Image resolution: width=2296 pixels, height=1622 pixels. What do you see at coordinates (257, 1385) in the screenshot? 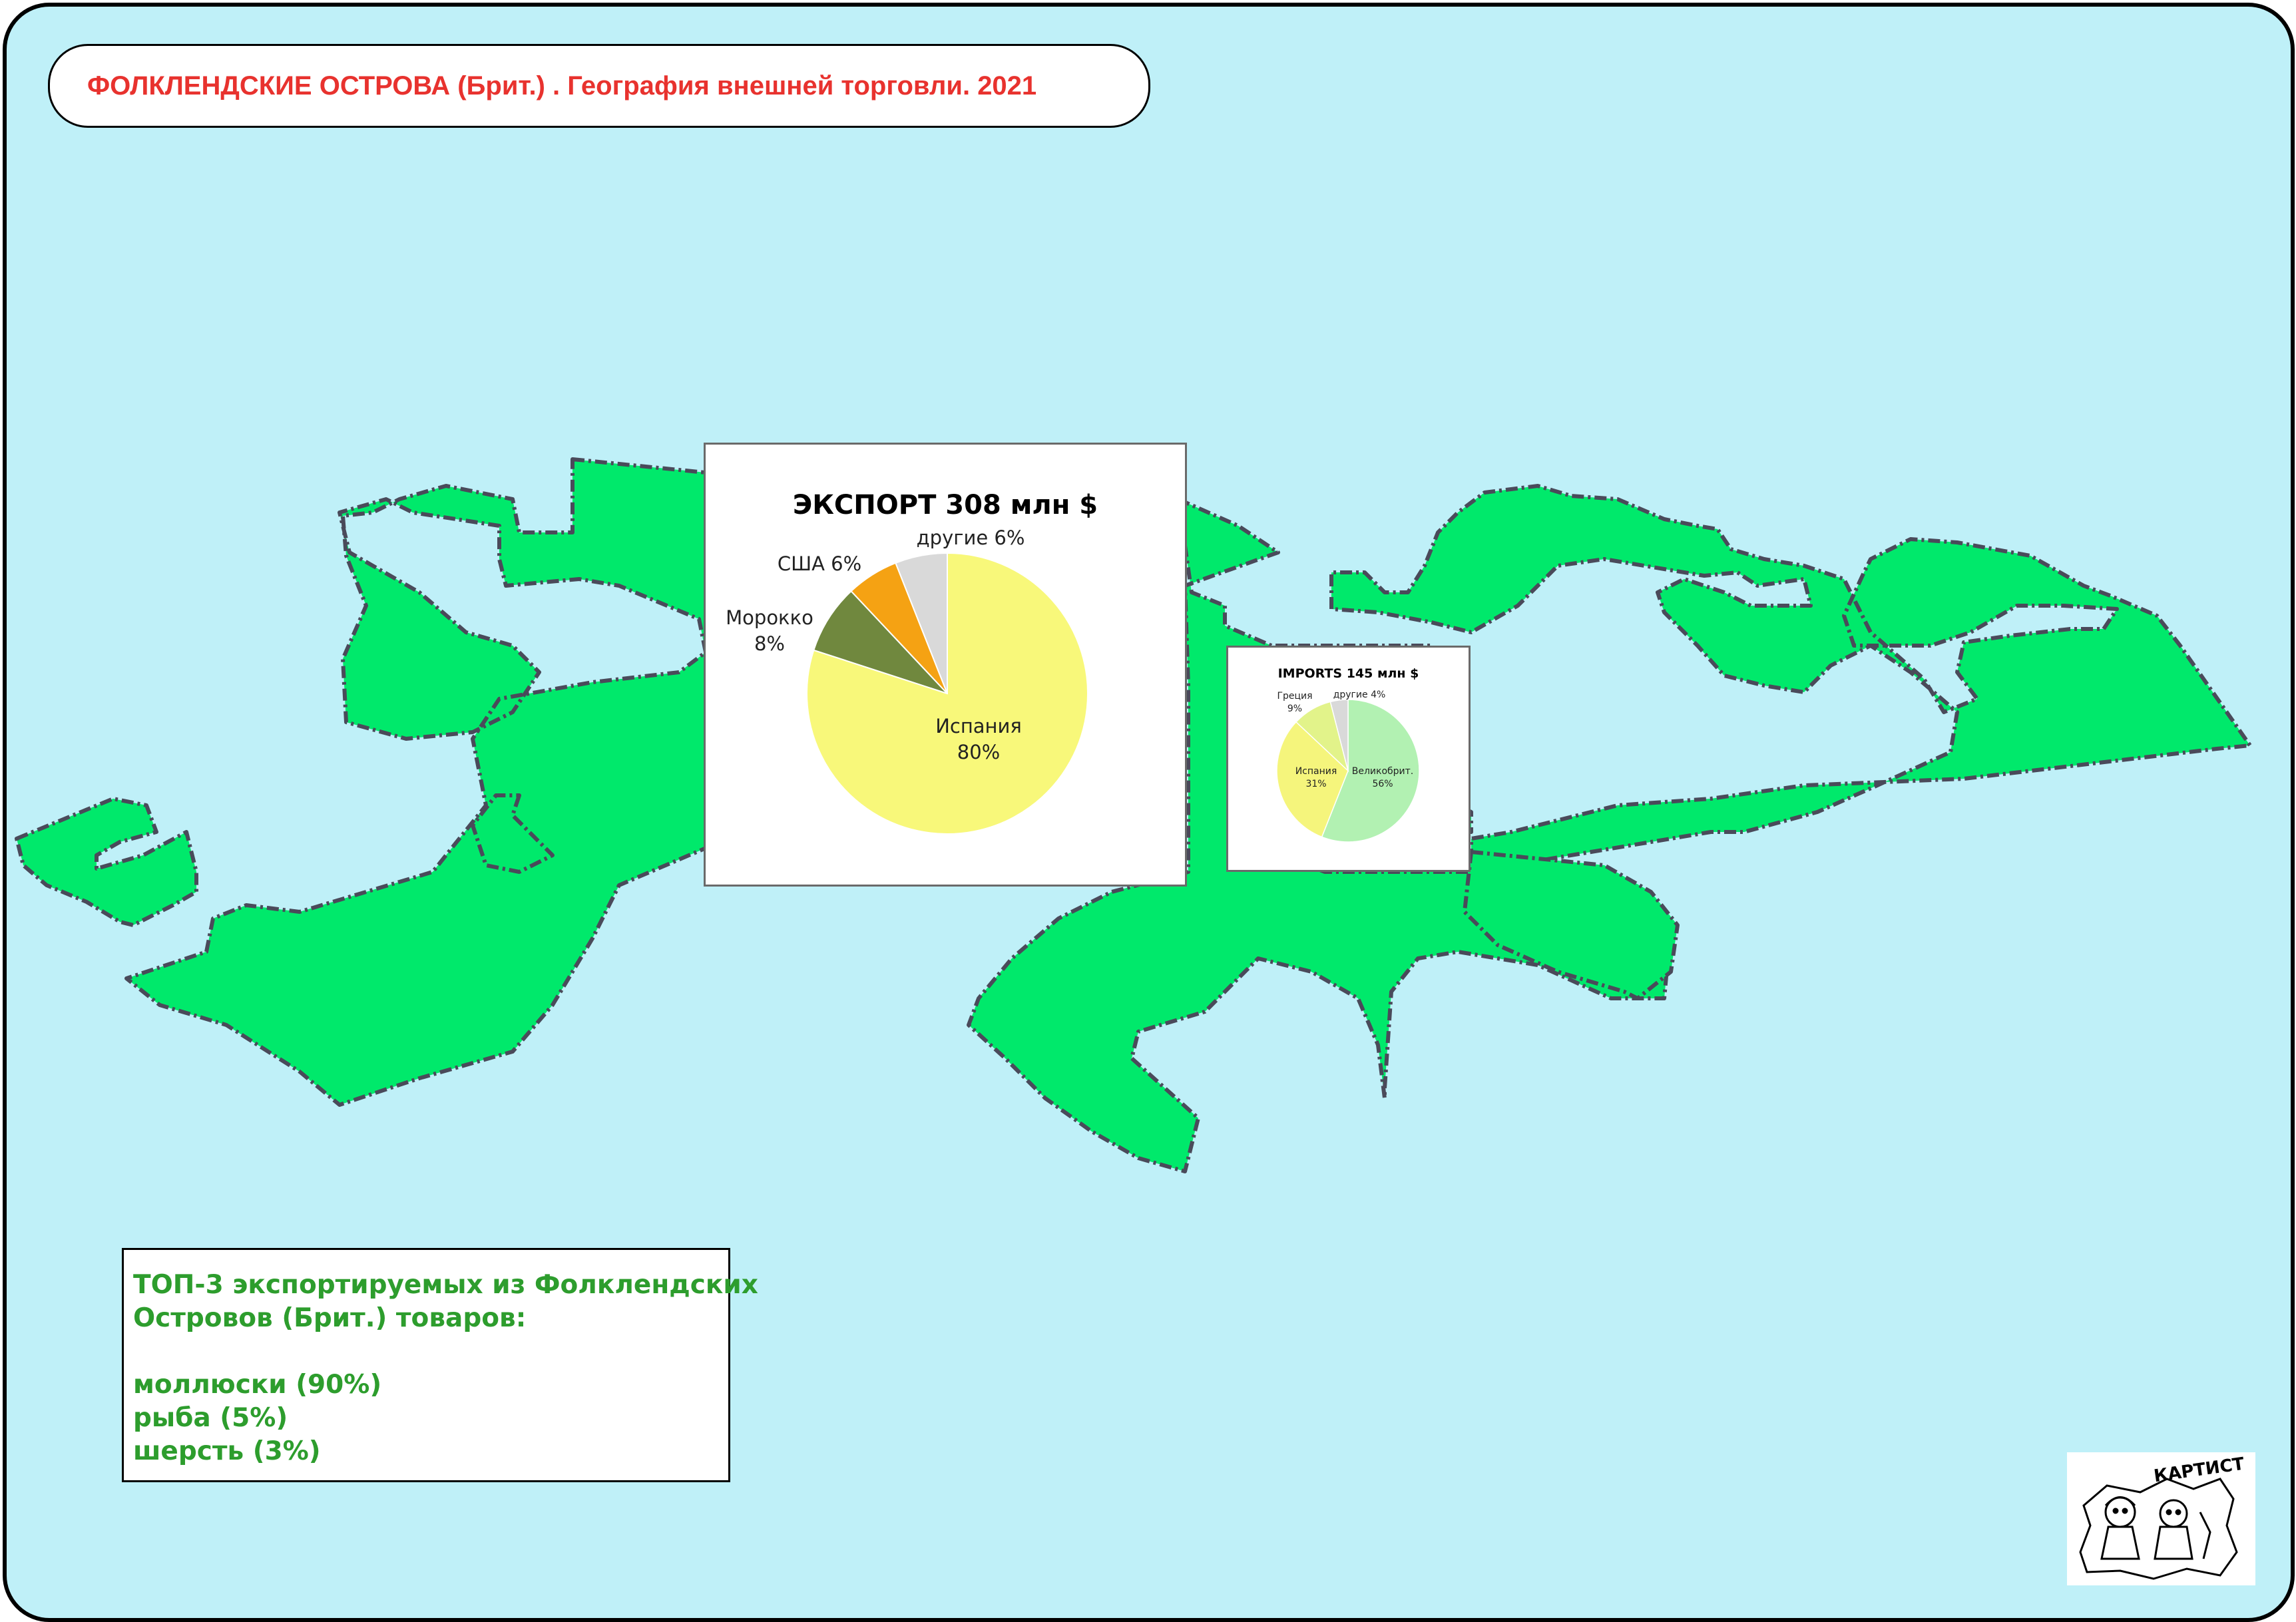
I see `top3-item: моллюски (90%)` at bounding box center [257, 1385].